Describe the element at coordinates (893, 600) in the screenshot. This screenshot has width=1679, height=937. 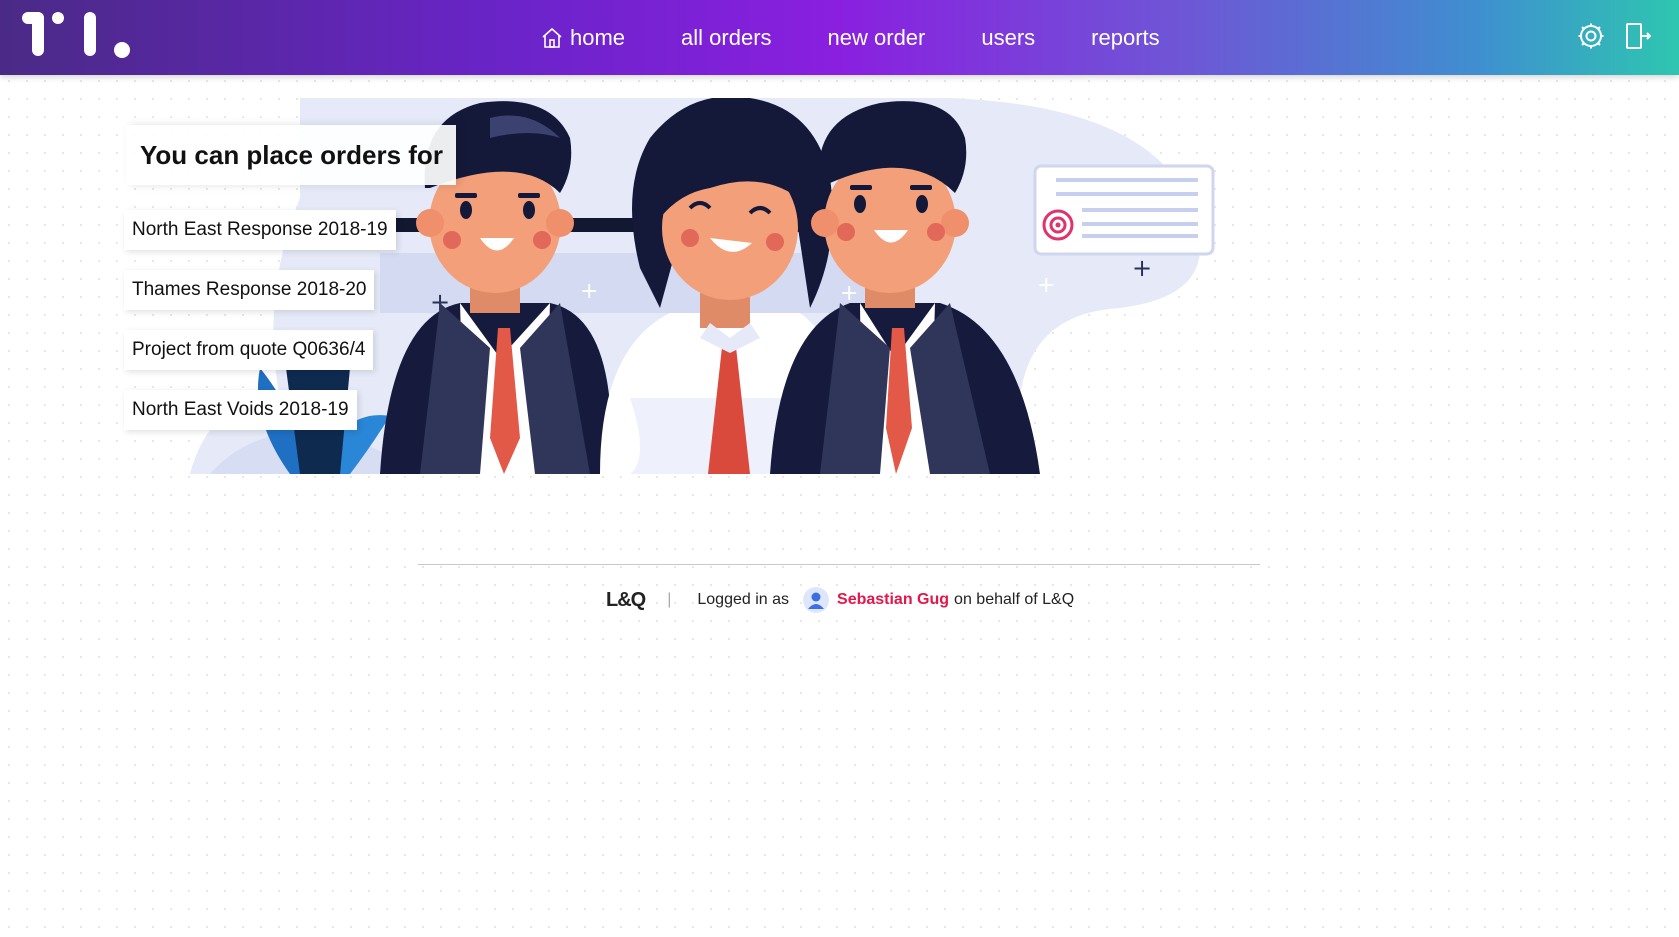
I see `user-name-link: Sebastian Gug` at that location.